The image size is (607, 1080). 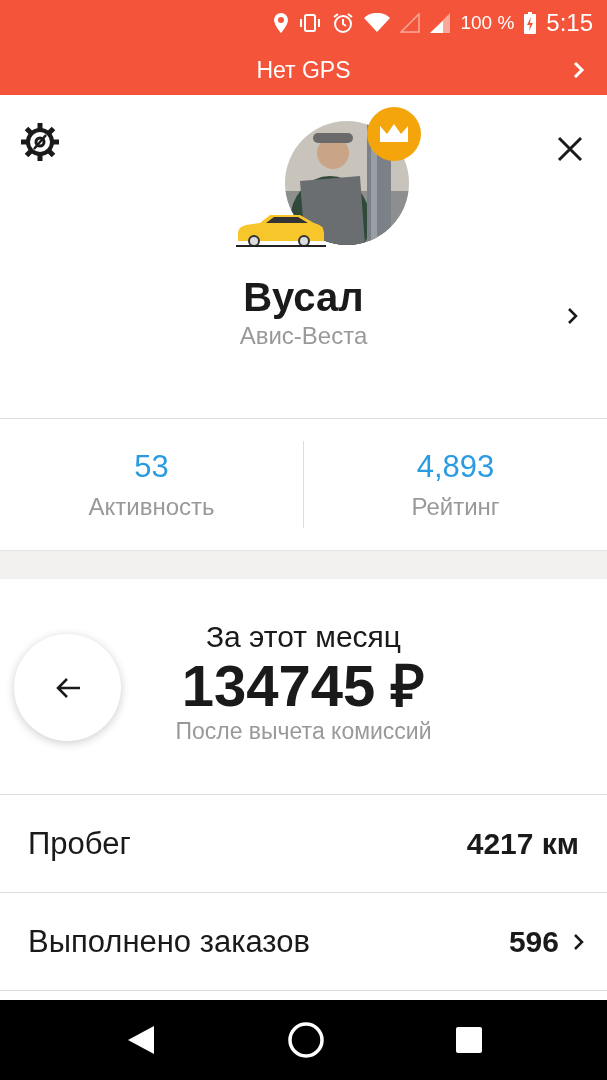 I want to click on alarm-icon, so click(x=343, y=22).